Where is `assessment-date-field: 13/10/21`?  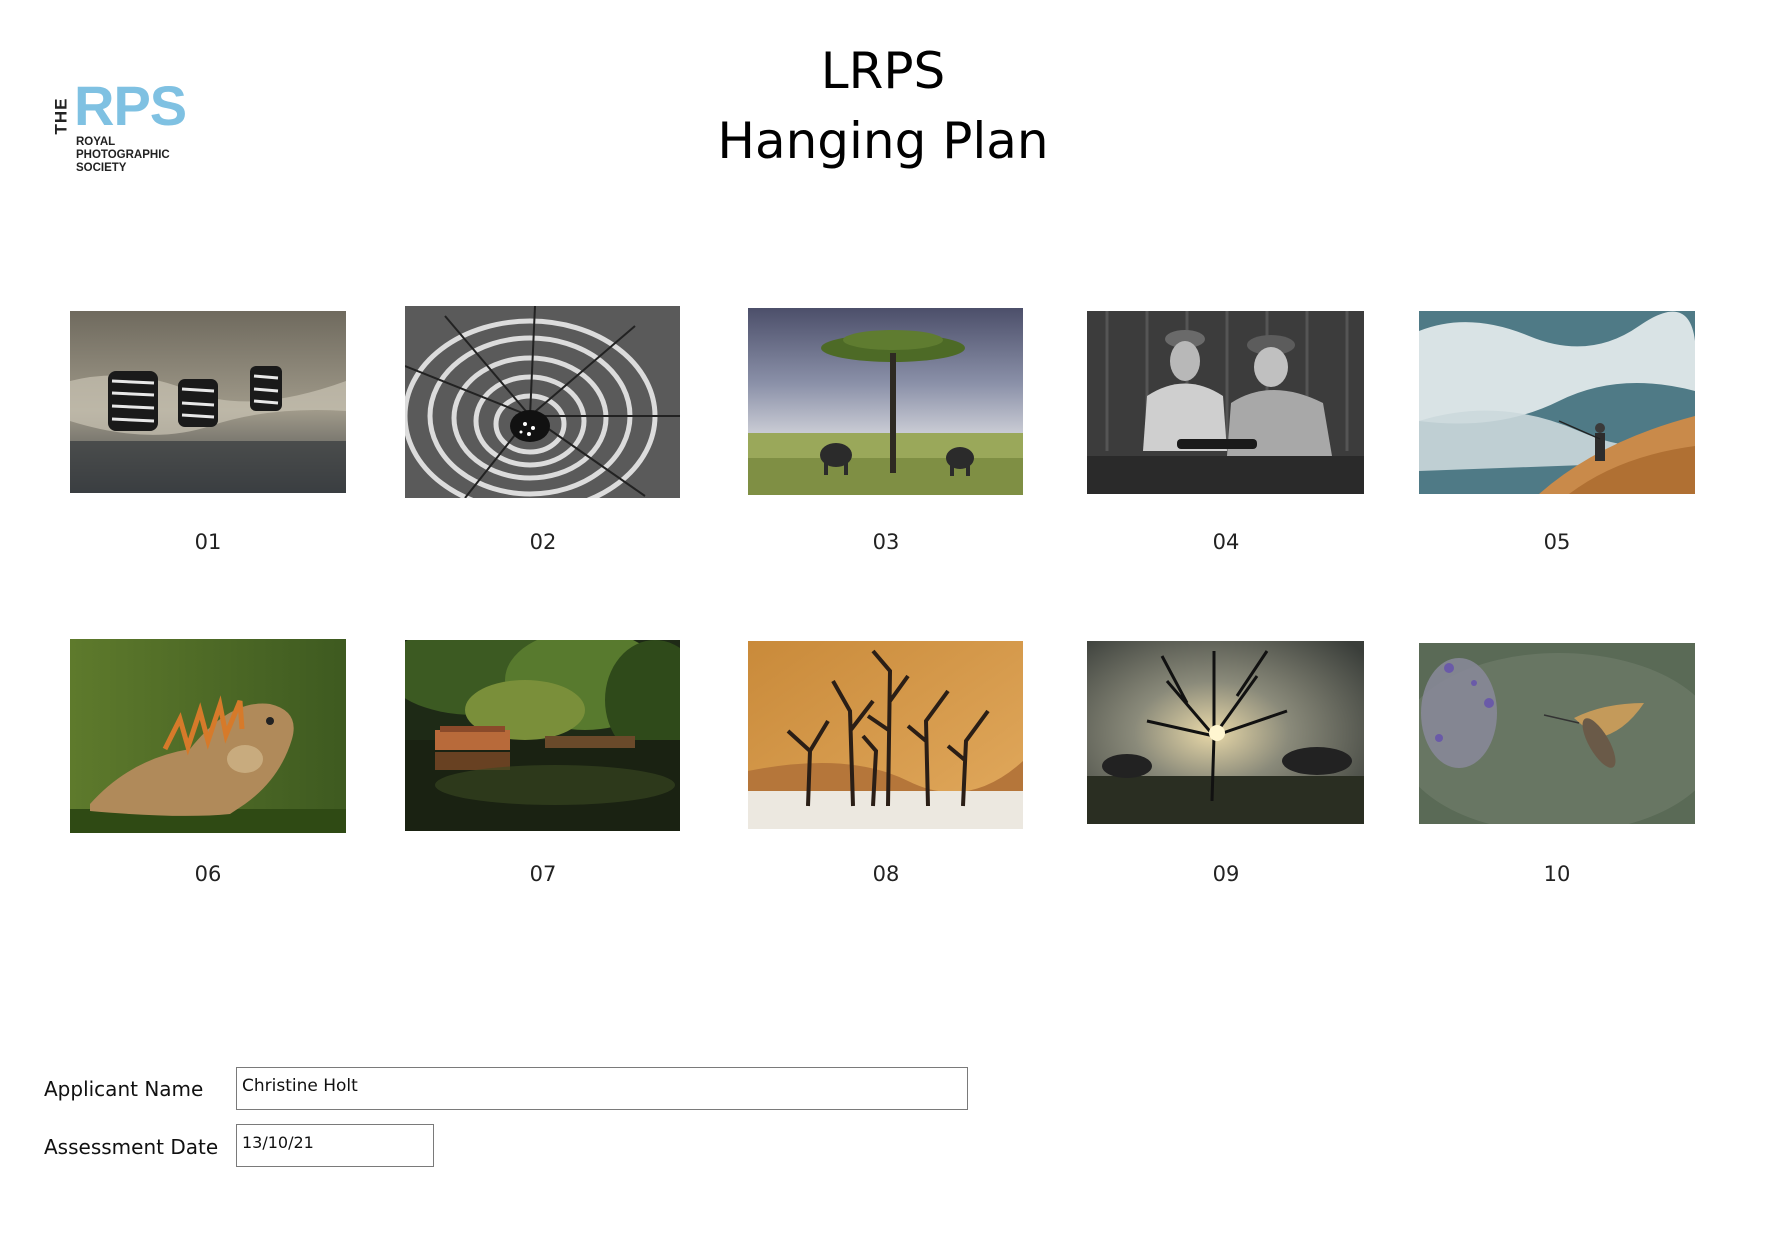
assessment-date-field: 13/10/21 is located at coordinates (335, 1145).